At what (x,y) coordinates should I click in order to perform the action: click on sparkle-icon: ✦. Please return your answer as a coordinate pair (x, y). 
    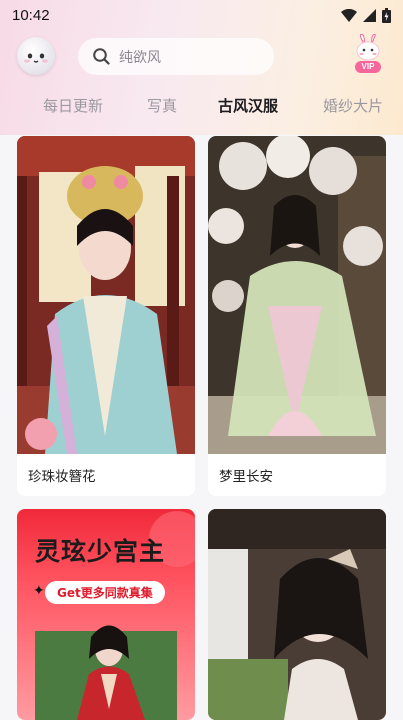
    Looking at the image, I should click on (39, 591).